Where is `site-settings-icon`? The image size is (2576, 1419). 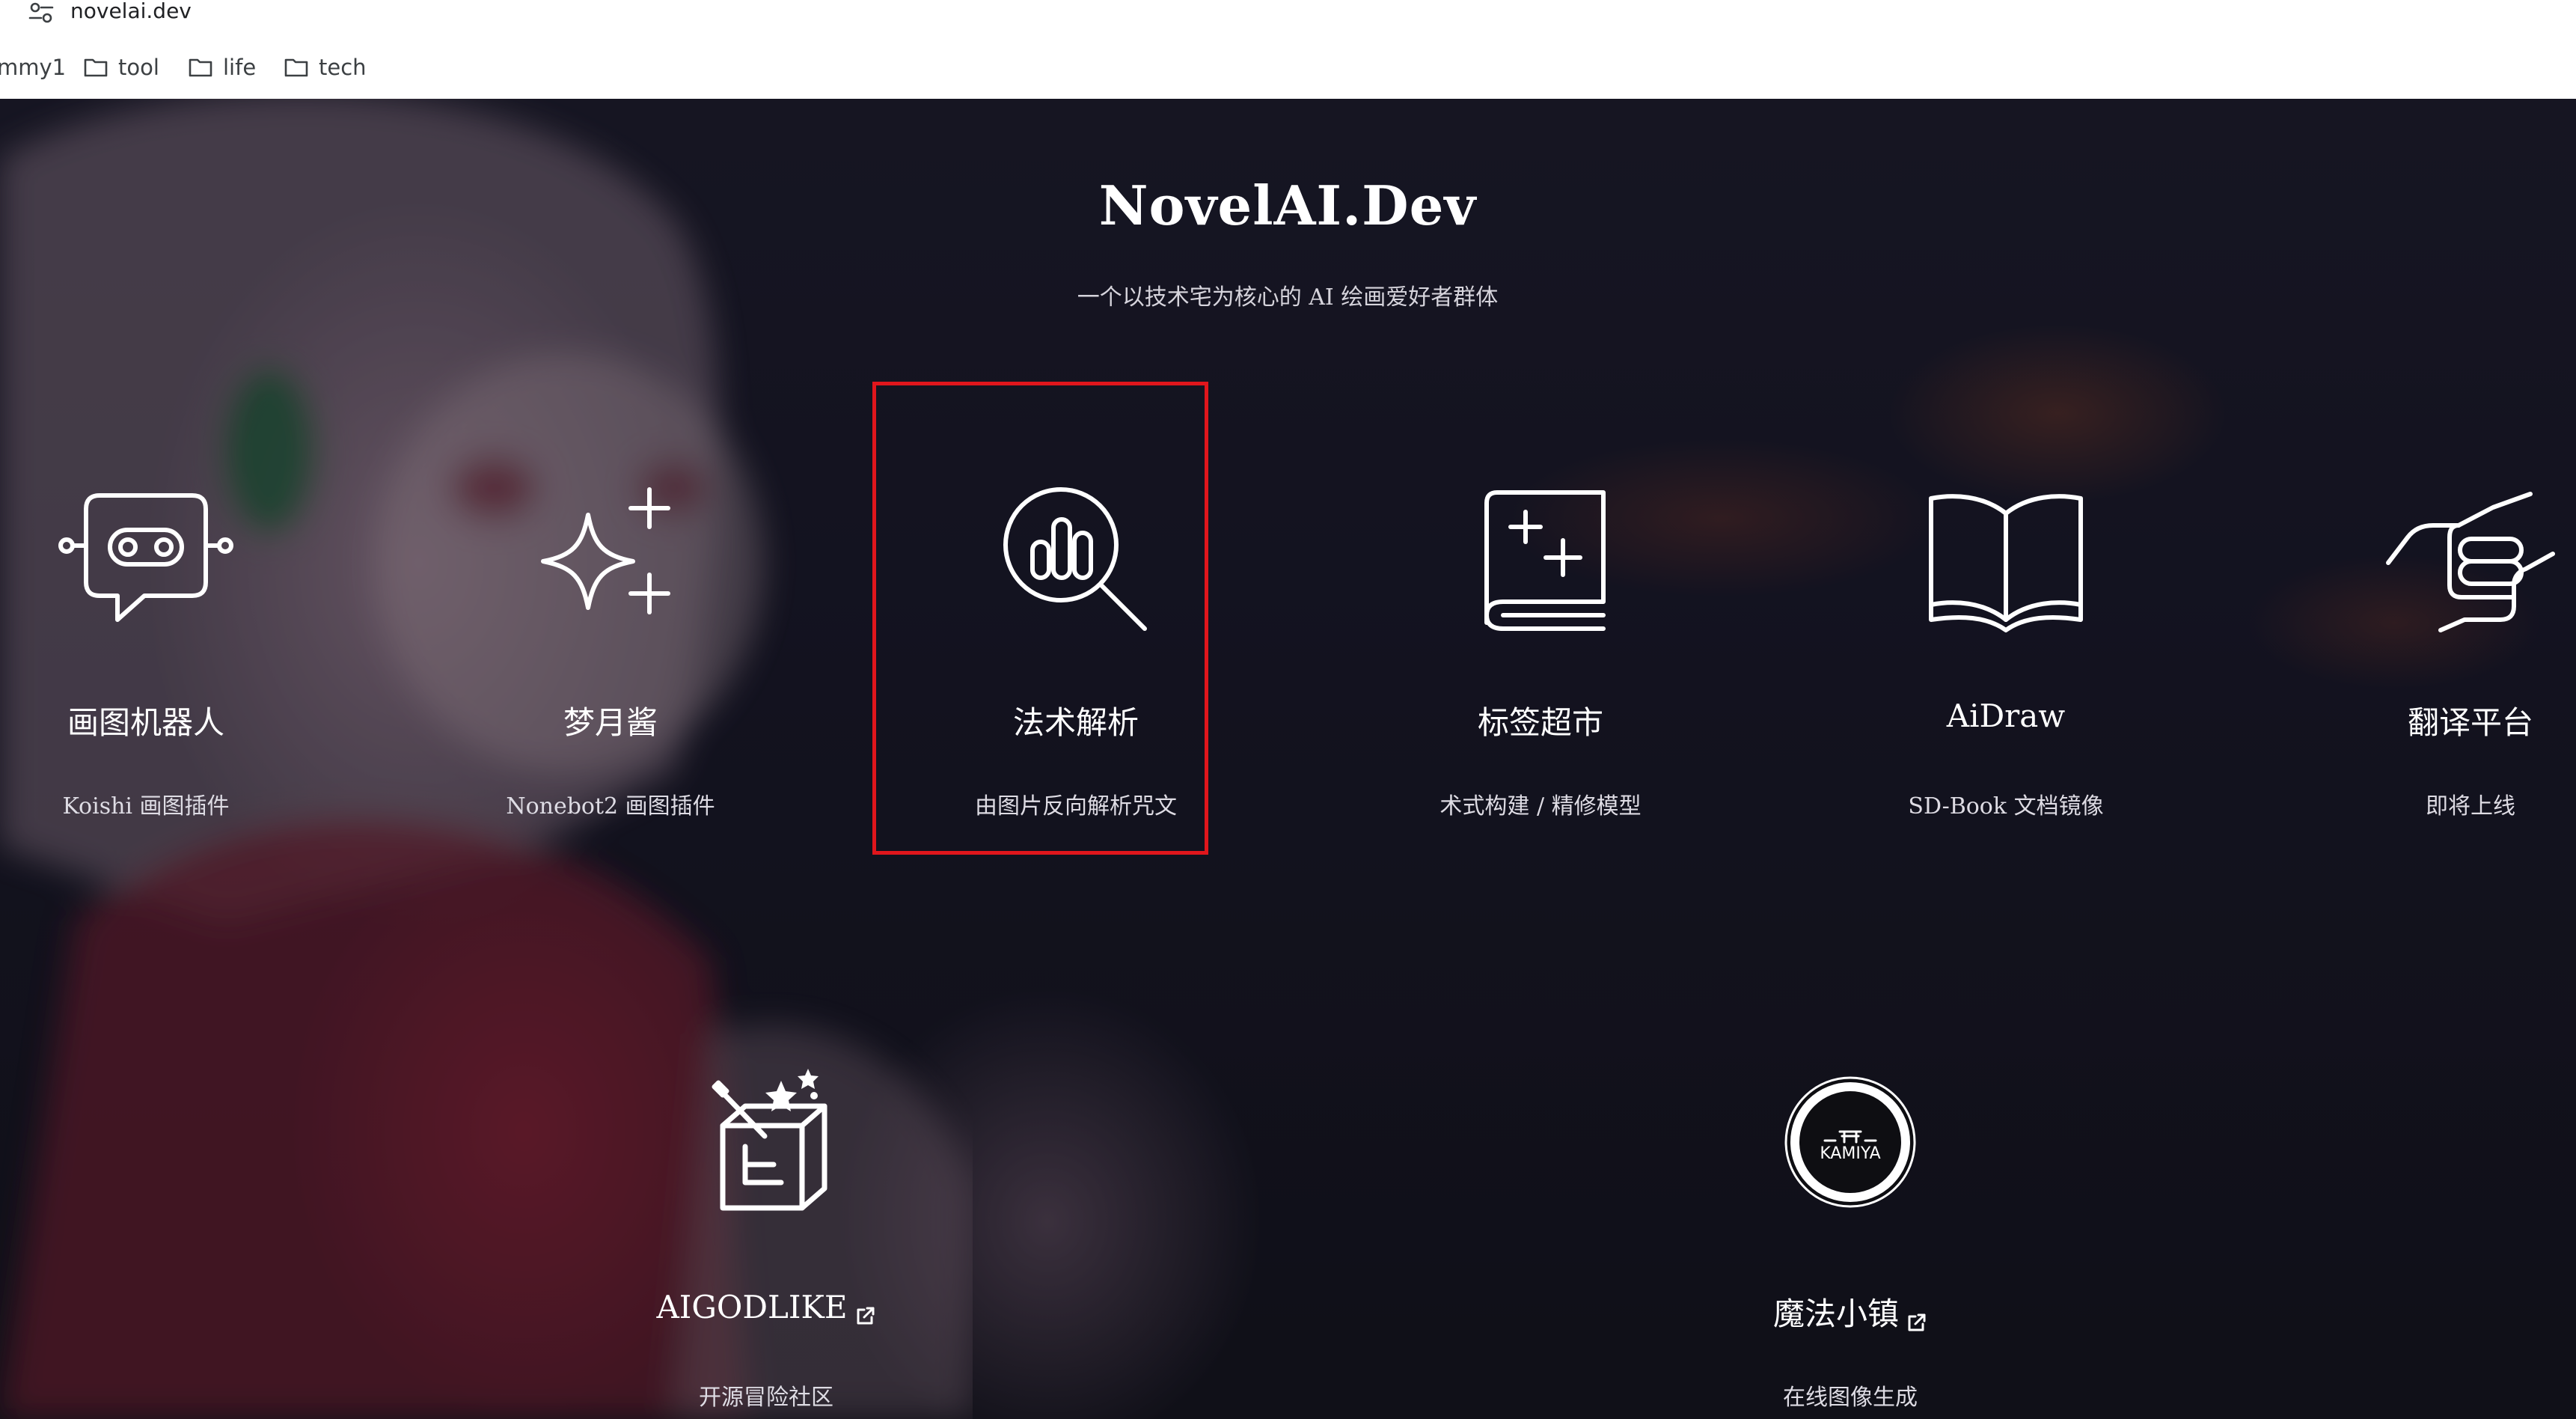
site-settings-icon is located at coordinates (41, 12).